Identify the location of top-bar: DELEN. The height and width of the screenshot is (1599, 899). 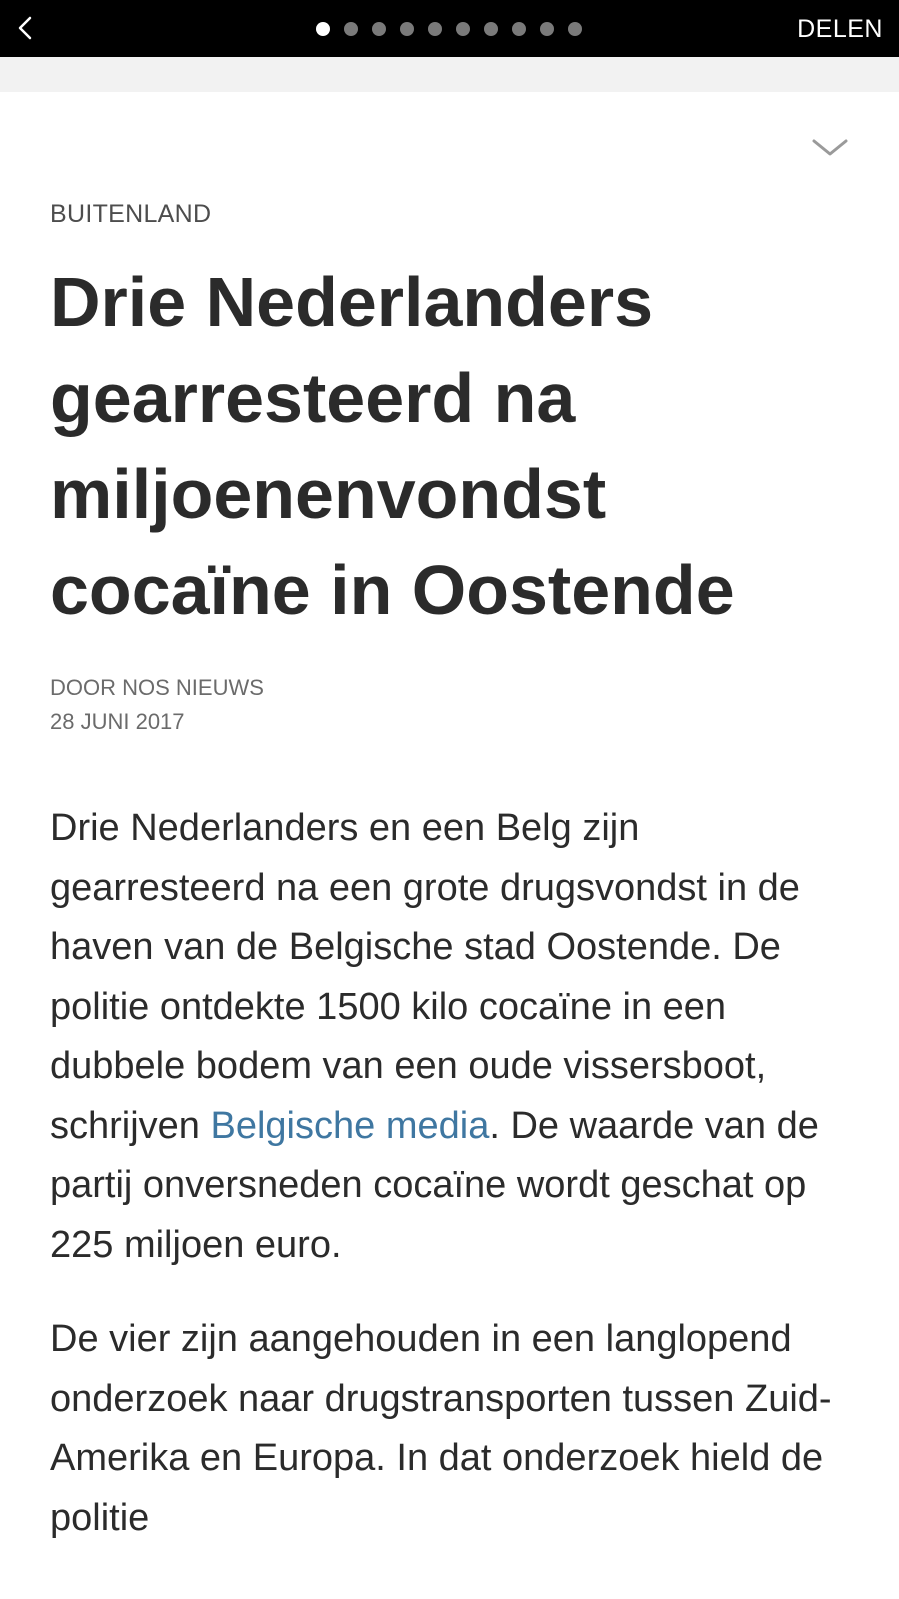
(449, 28).